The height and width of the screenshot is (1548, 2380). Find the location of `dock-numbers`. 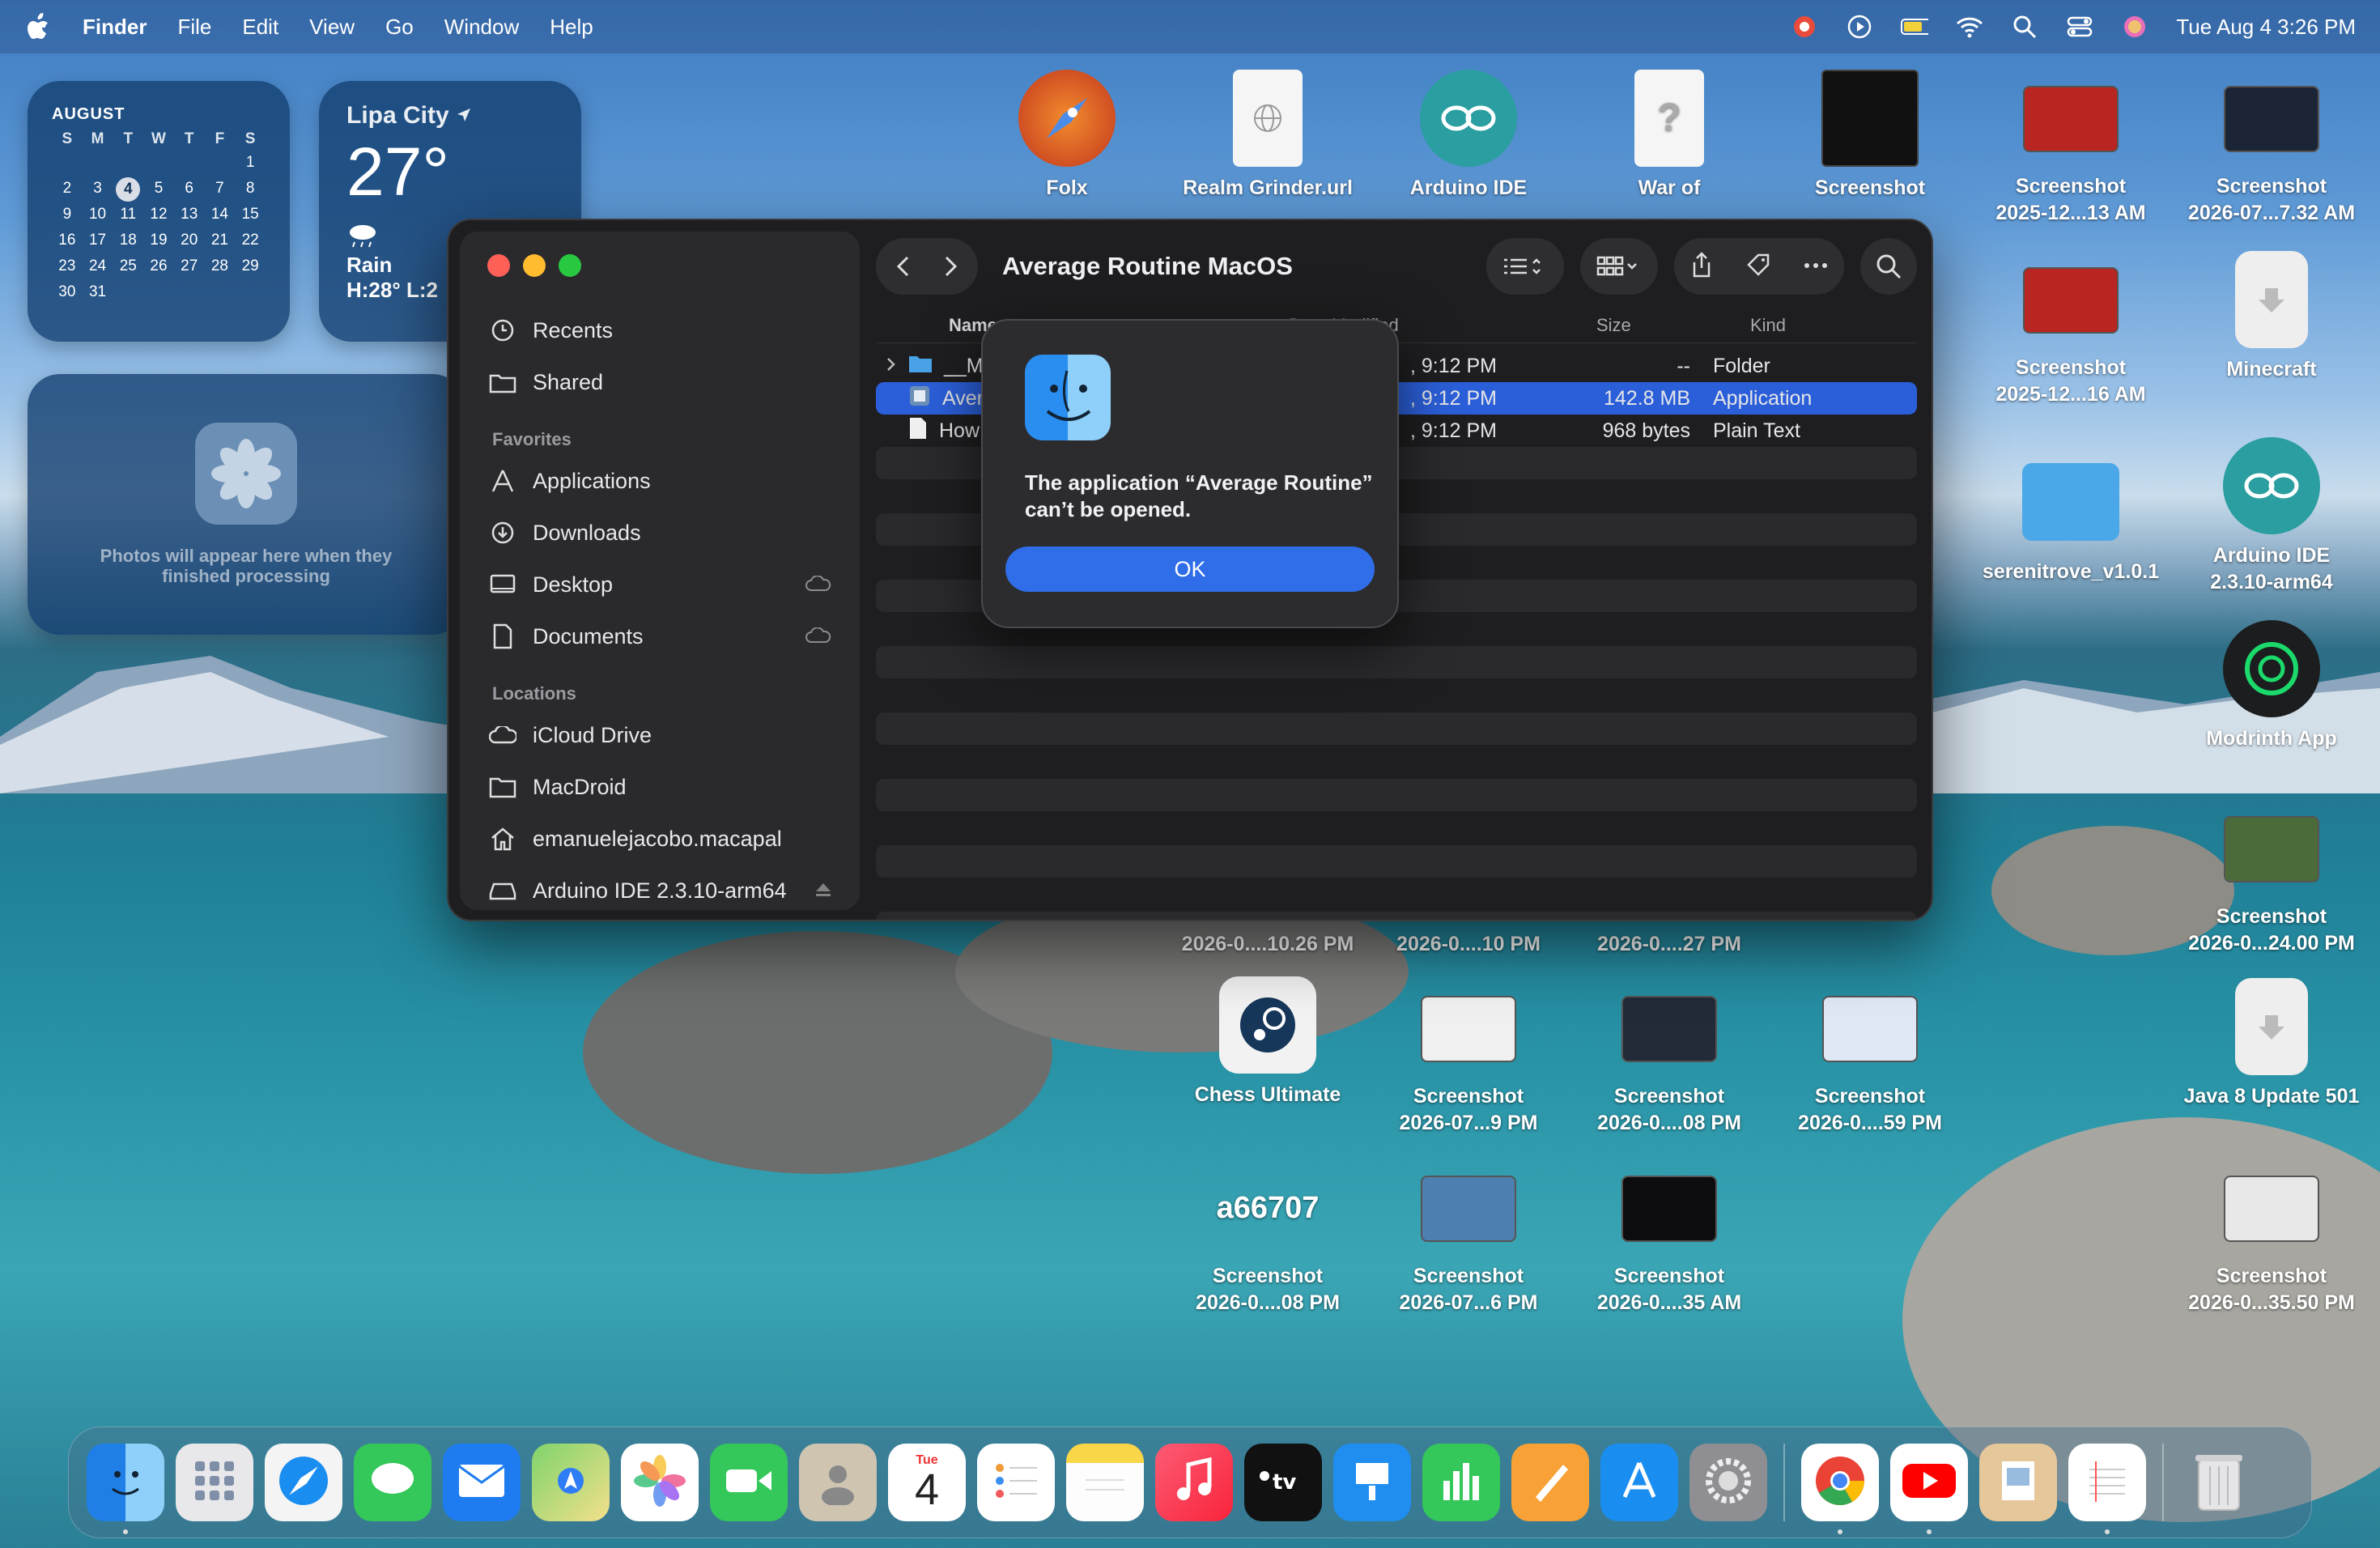

dock-numbers is located at coordinates (1461, 1482).